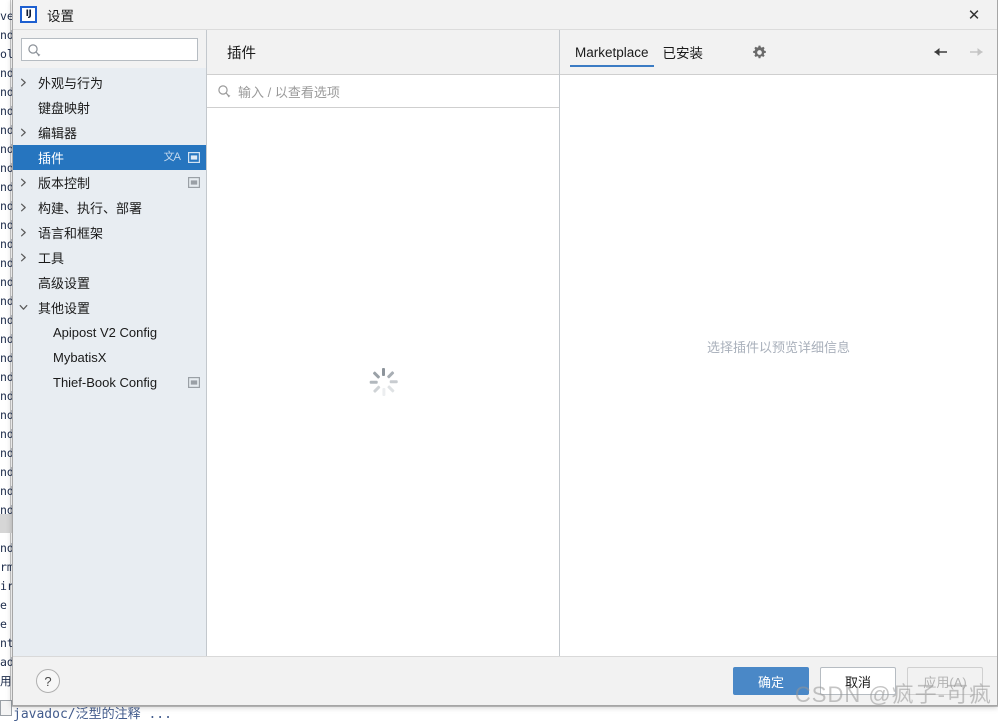 The image size is (998, 721). I want to click on arrow-left-icon, so click(941, 52).